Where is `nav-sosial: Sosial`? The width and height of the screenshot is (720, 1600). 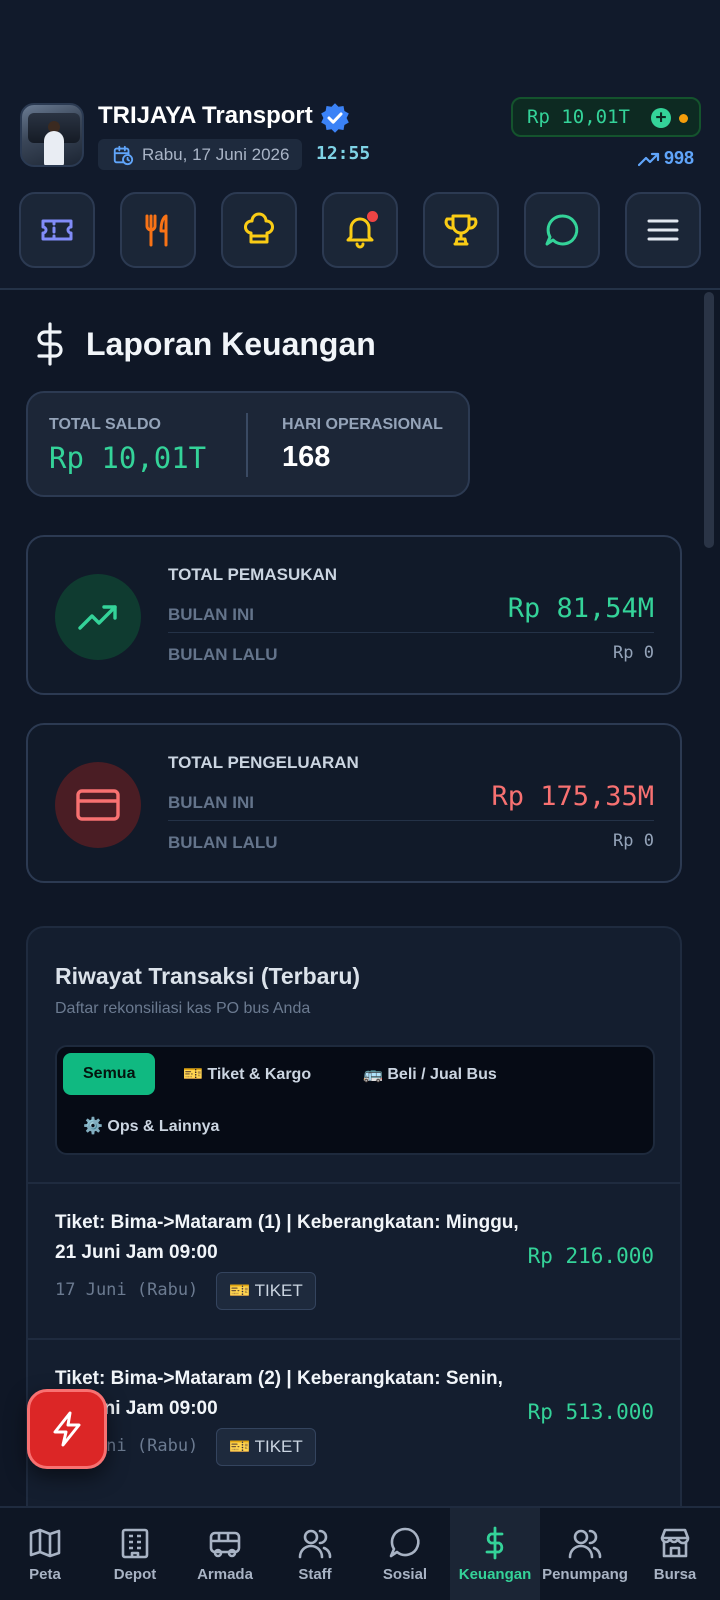 nav-sosial: Sosial is located at coordinates (405, 1554).